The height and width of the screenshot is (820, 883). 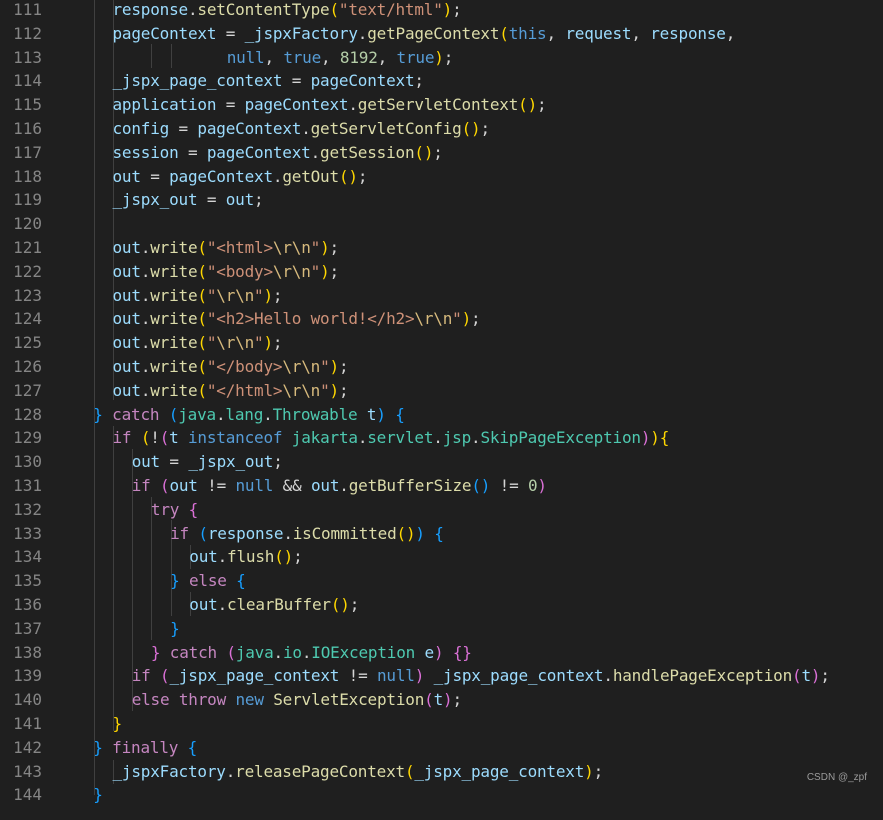 What do you see at coordinates (441, 207) in the screenshot?
I see `code-line: 119 _jspx_out = out;` at bounding box center [441, 207].